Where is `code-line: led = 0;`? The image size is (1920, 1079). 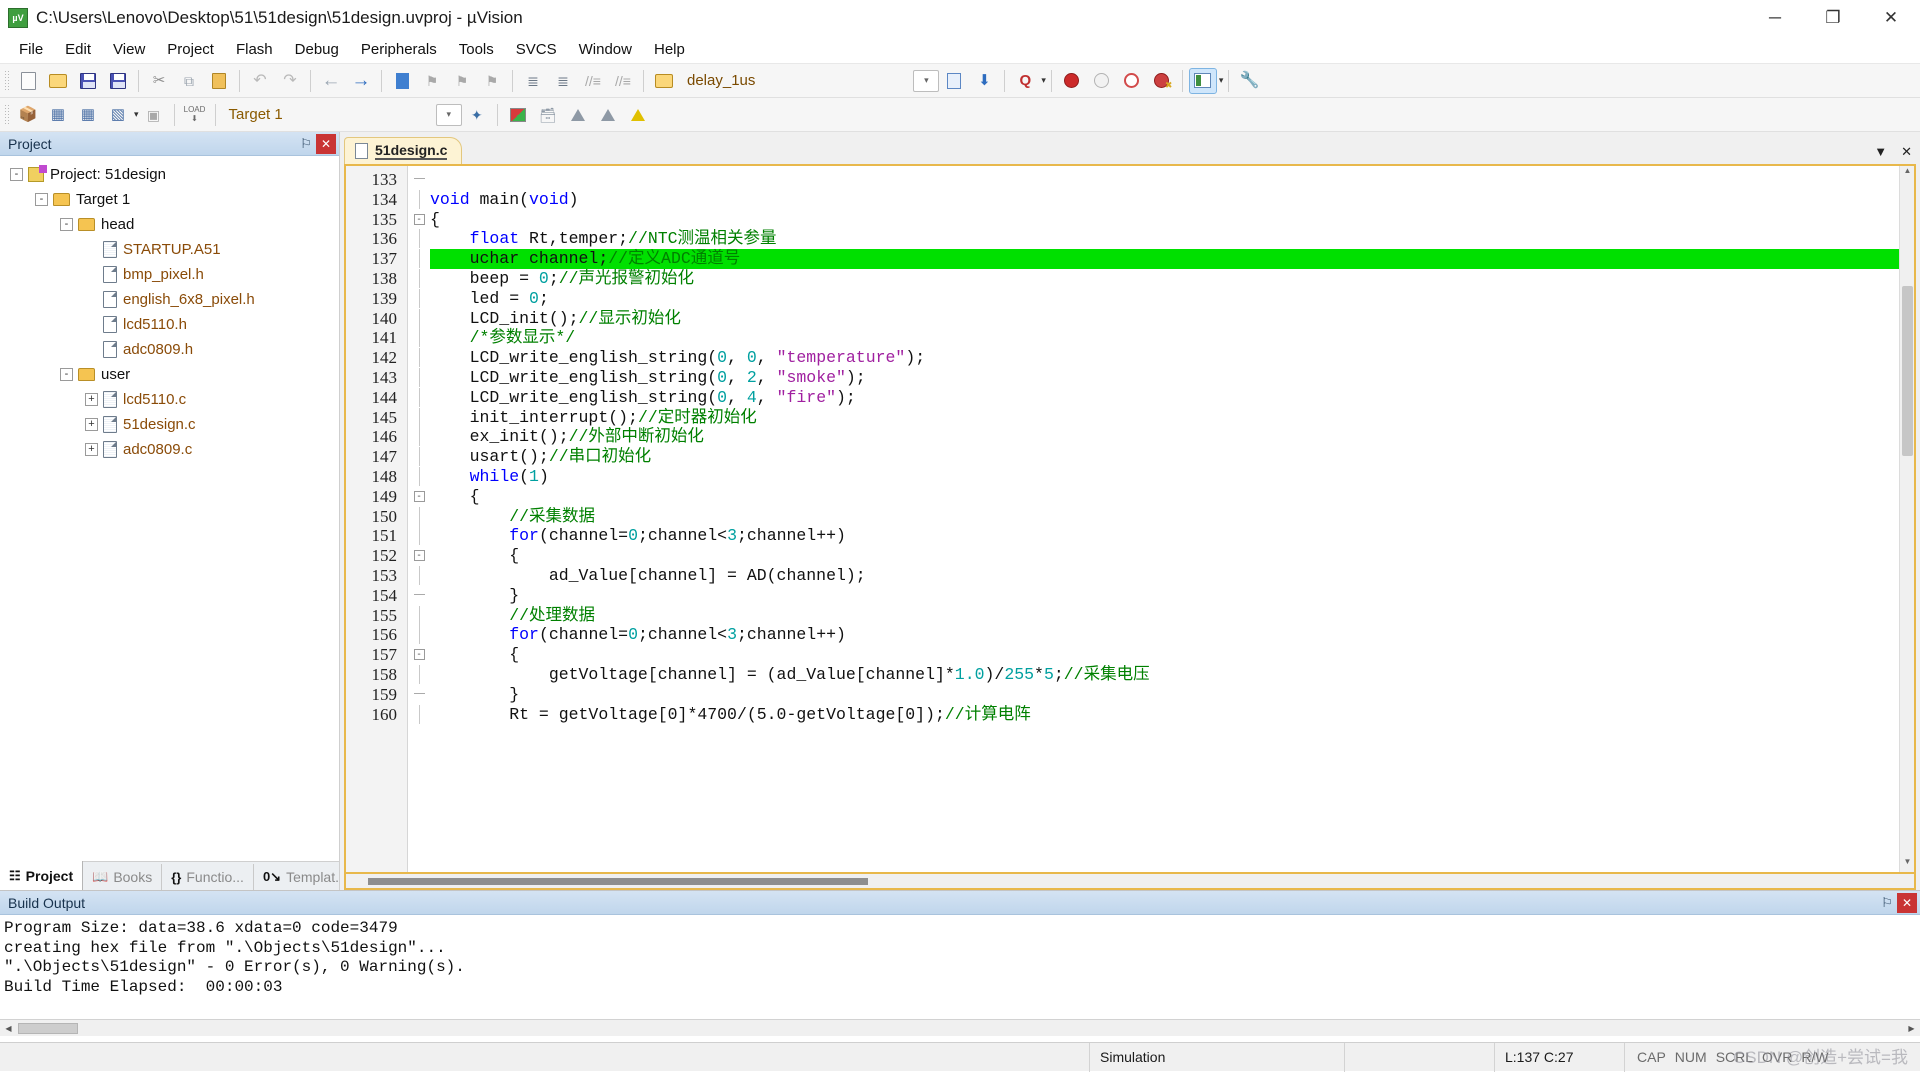 code-line: led = 0; is located at coordinates (1172, 299).